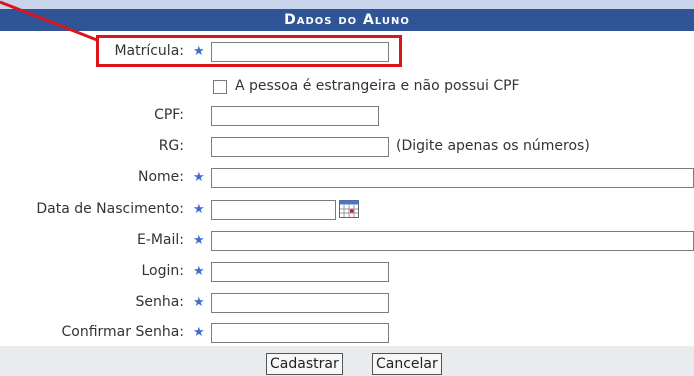  Describe the element at coordinates (220, 87) in the screenshot. I see `estrangeiro-checkbox` at that location.